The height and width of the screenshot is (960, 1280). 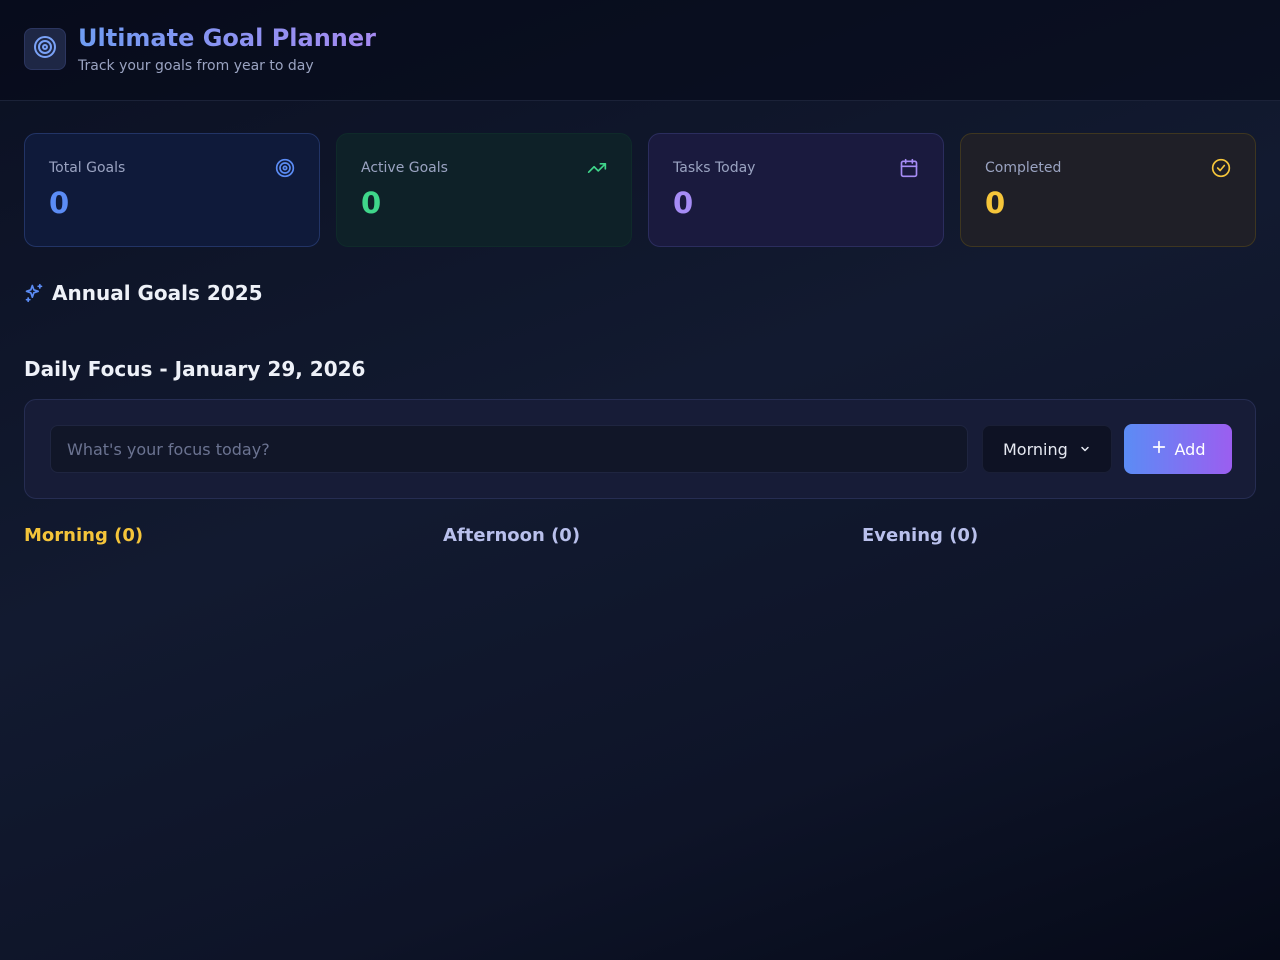 What do you see at coordinates (714, 168) in the screenshot?
I see `stat-label: Tasks Today` at bounding box center [714, 168].